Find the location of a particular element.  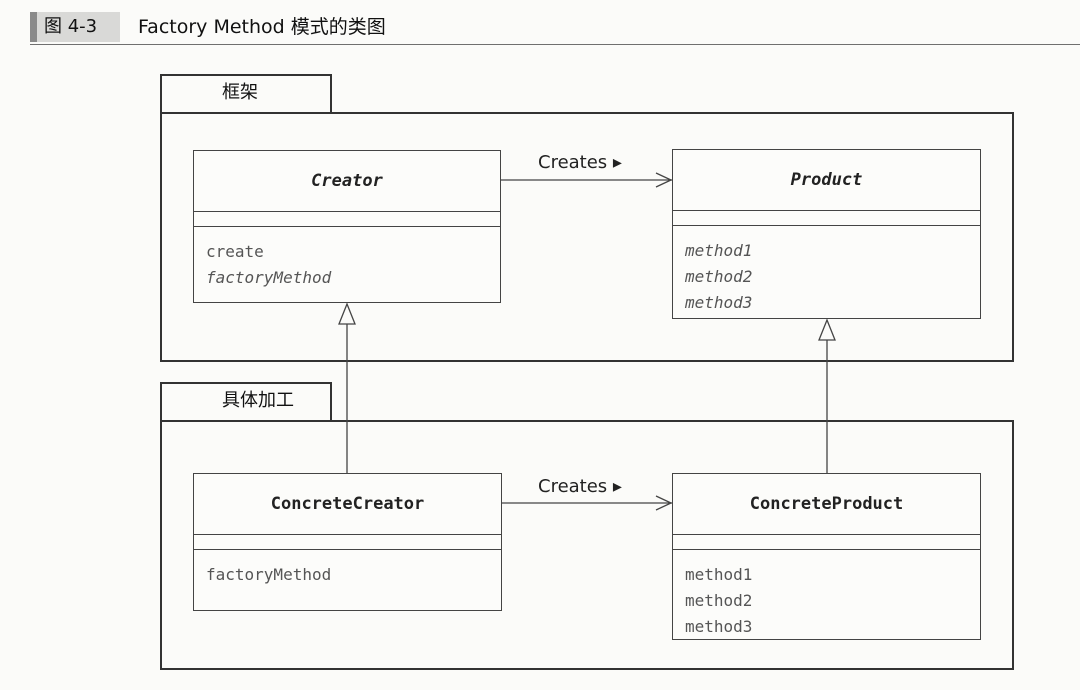

inheritance-arrow-creator is located at coordinates (347, 387).